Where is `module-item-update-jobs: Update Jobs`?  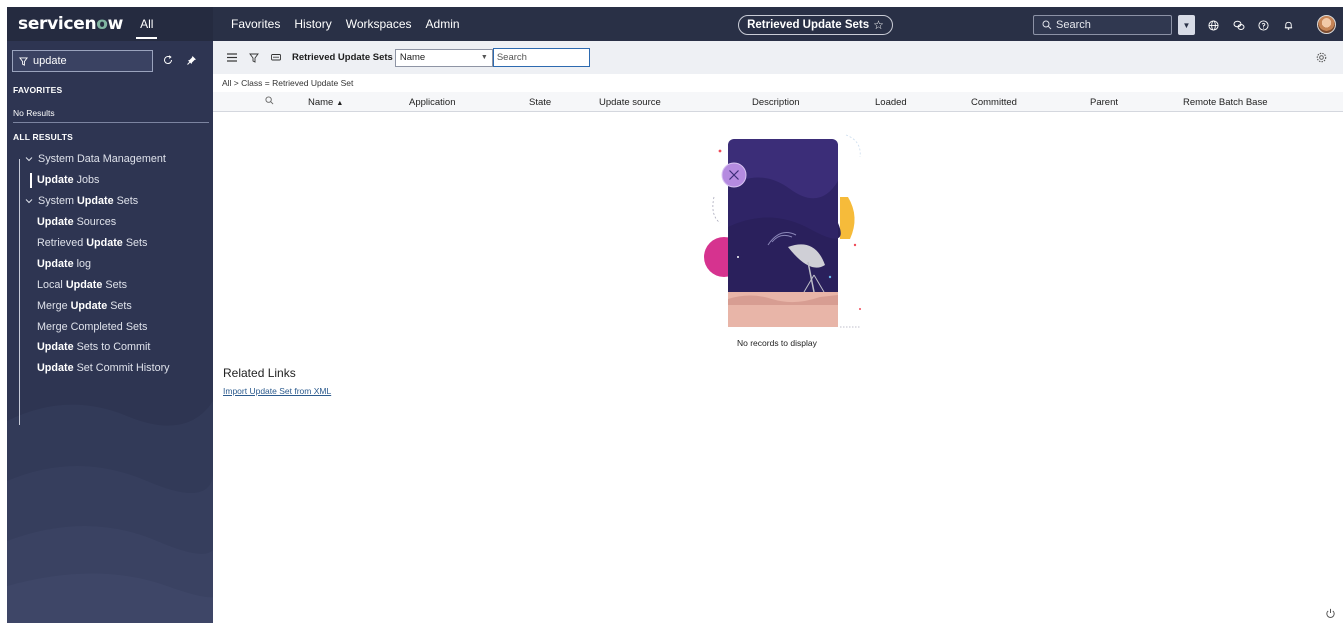 module-item-update-jobs: Update Jobs is located at coordinates (112, 180).